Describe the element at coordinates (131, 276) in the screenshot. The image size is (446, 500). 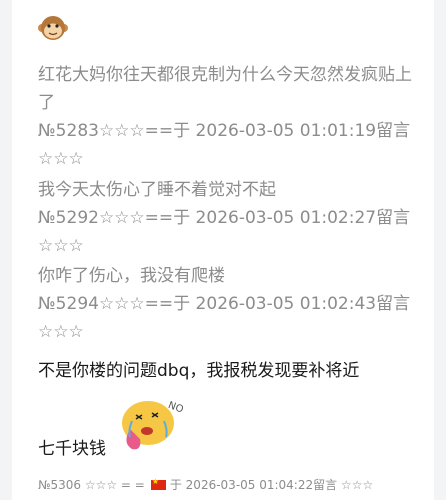
I see `quoted-text: 你咋了伤心，我没有爬楼` at that location.